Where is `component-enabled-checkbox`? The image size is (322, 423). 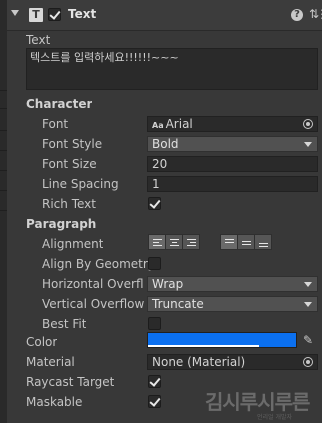 component-enabled-checkbox is located at coordinates (54, 14).